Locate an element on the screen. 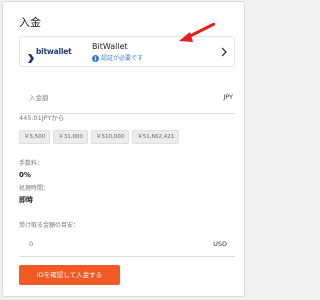  red-arrow-icon is located at coordinates (197, 32).